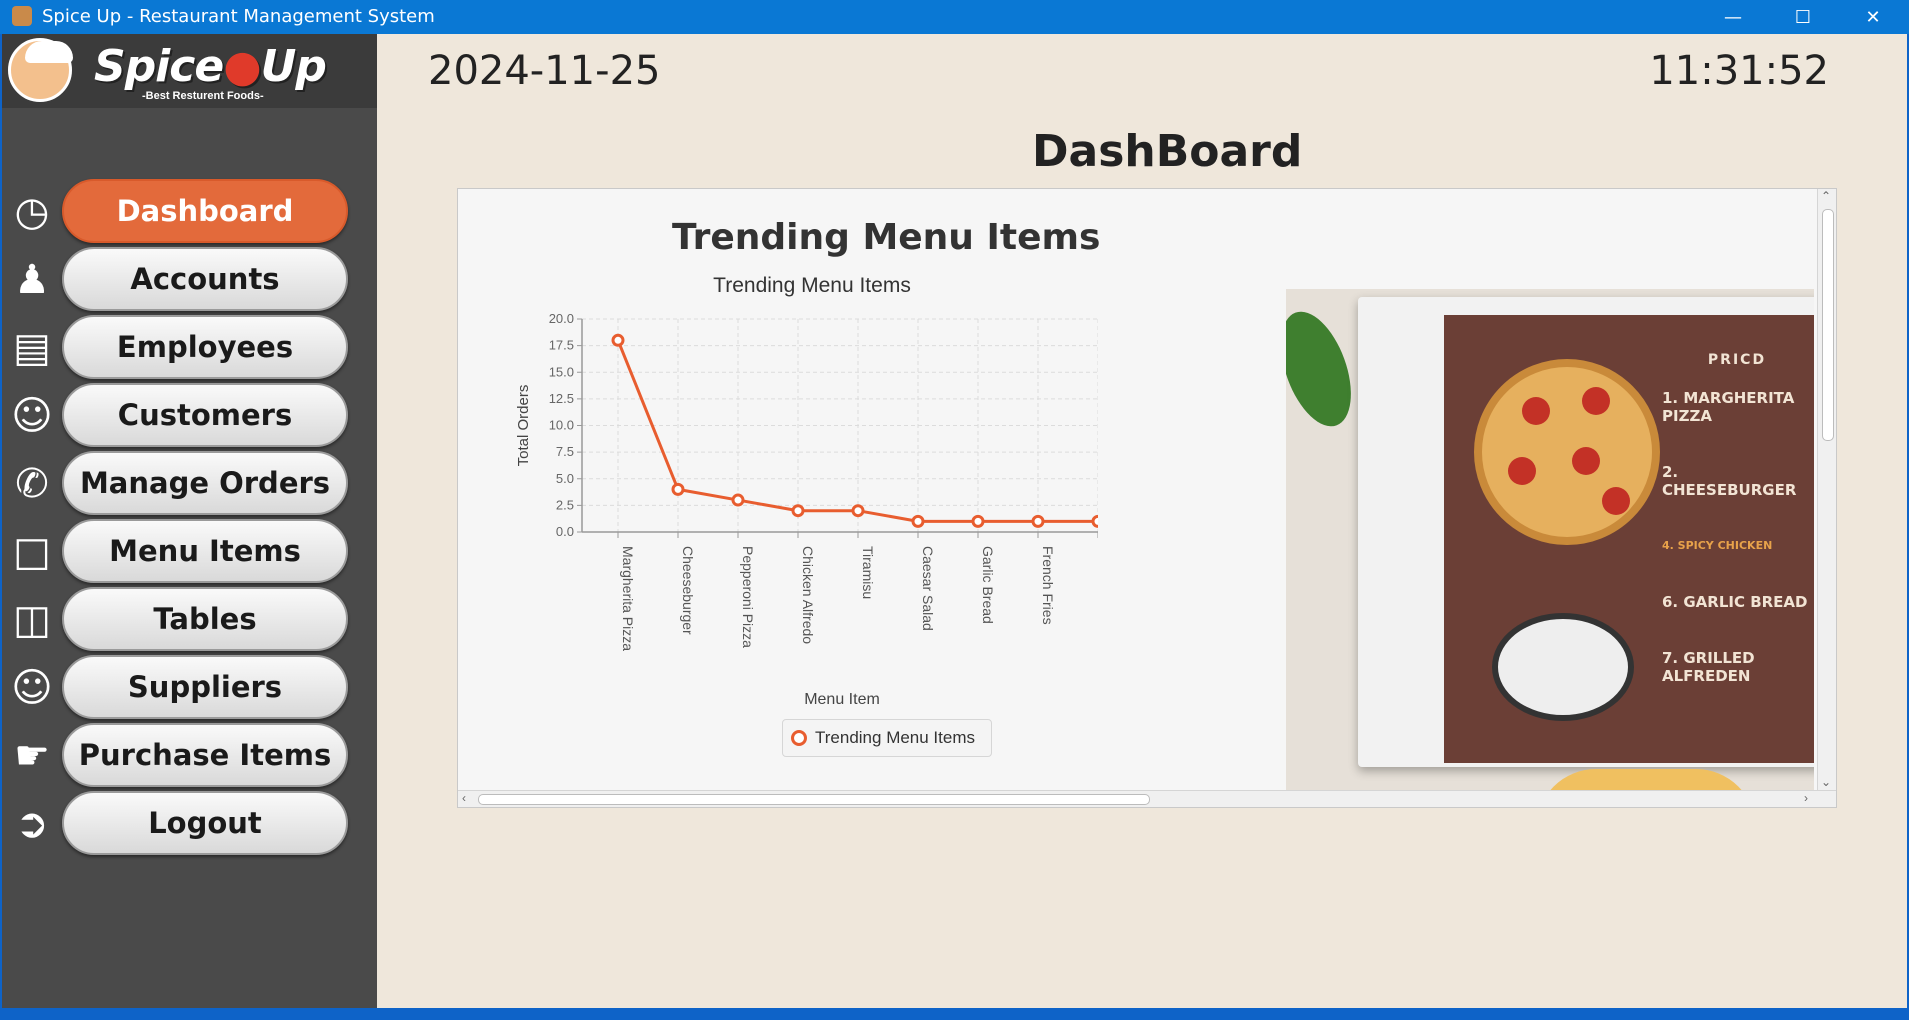  Describe the element at coordinates (1826, 196) in the screenshot. I see `scroll-up-icon: ⌃` at that location.